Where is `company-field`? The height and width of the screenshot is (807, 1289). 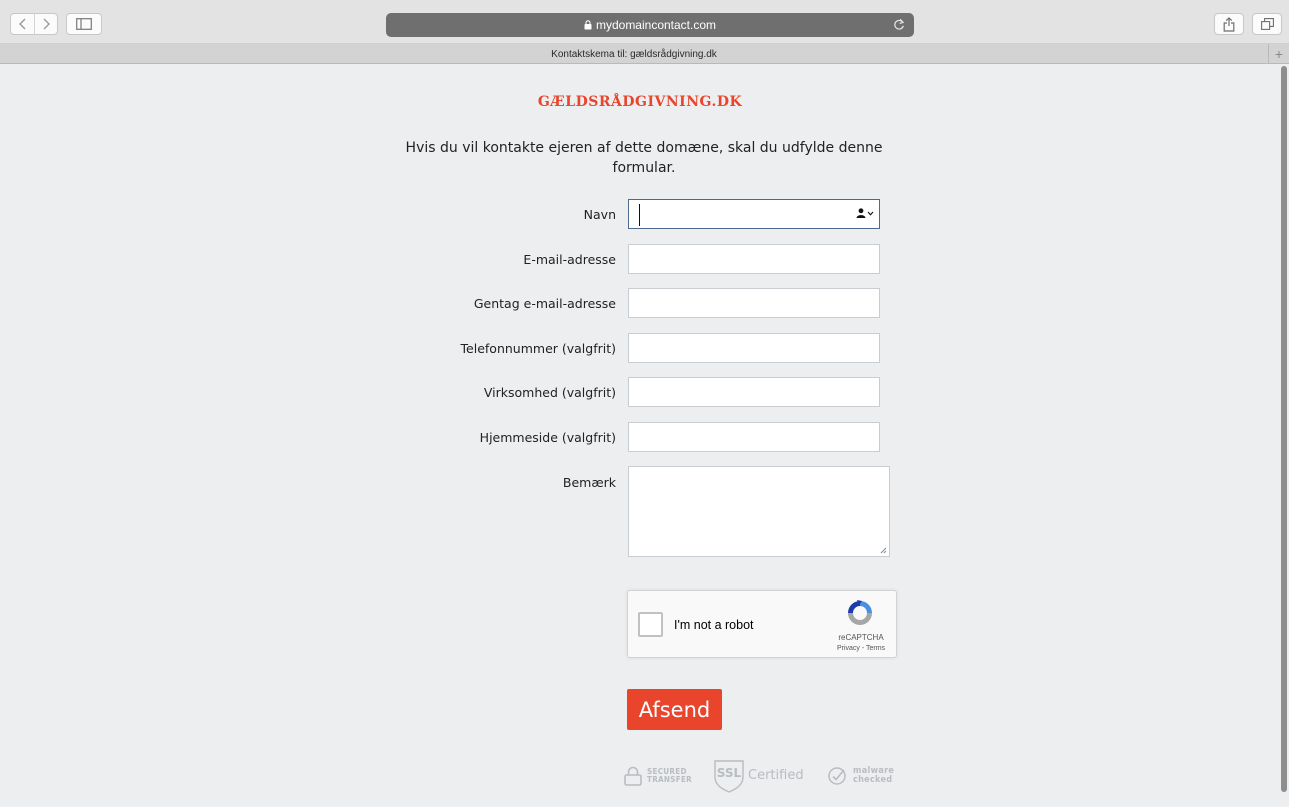
company-field is located at coordinates (754, 392).